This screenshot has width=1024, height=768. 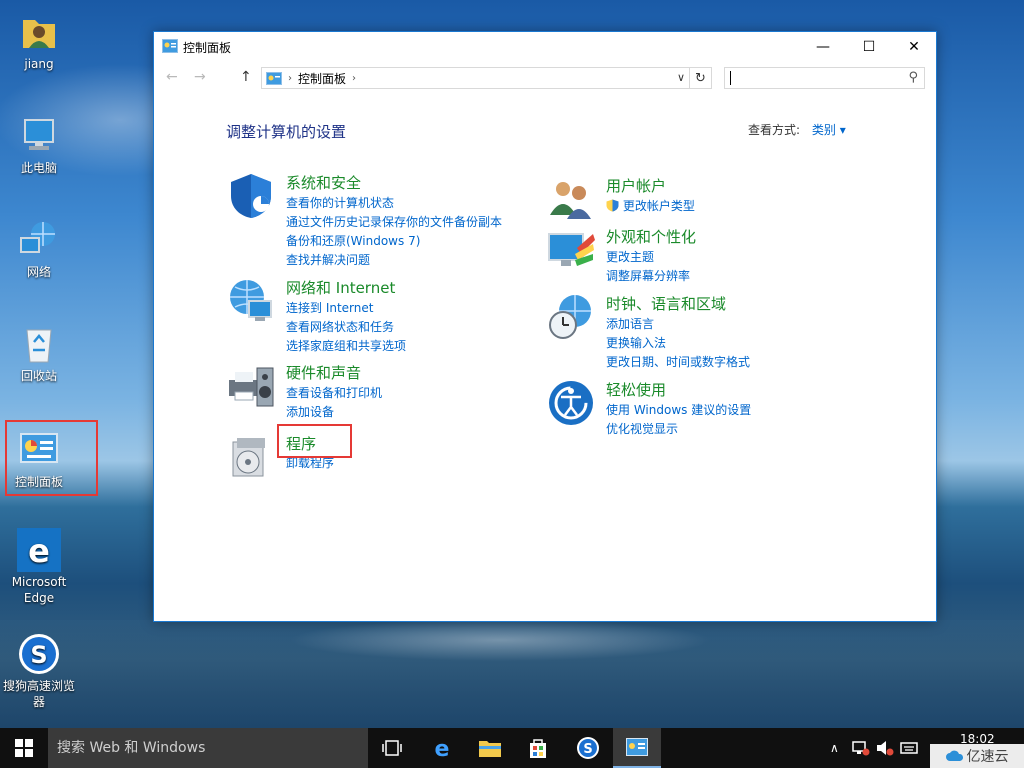 What do you see at coordinates (251, 386) in the screenshot?
I see `printer-speaker-icon` at bounding box center [251, 386].